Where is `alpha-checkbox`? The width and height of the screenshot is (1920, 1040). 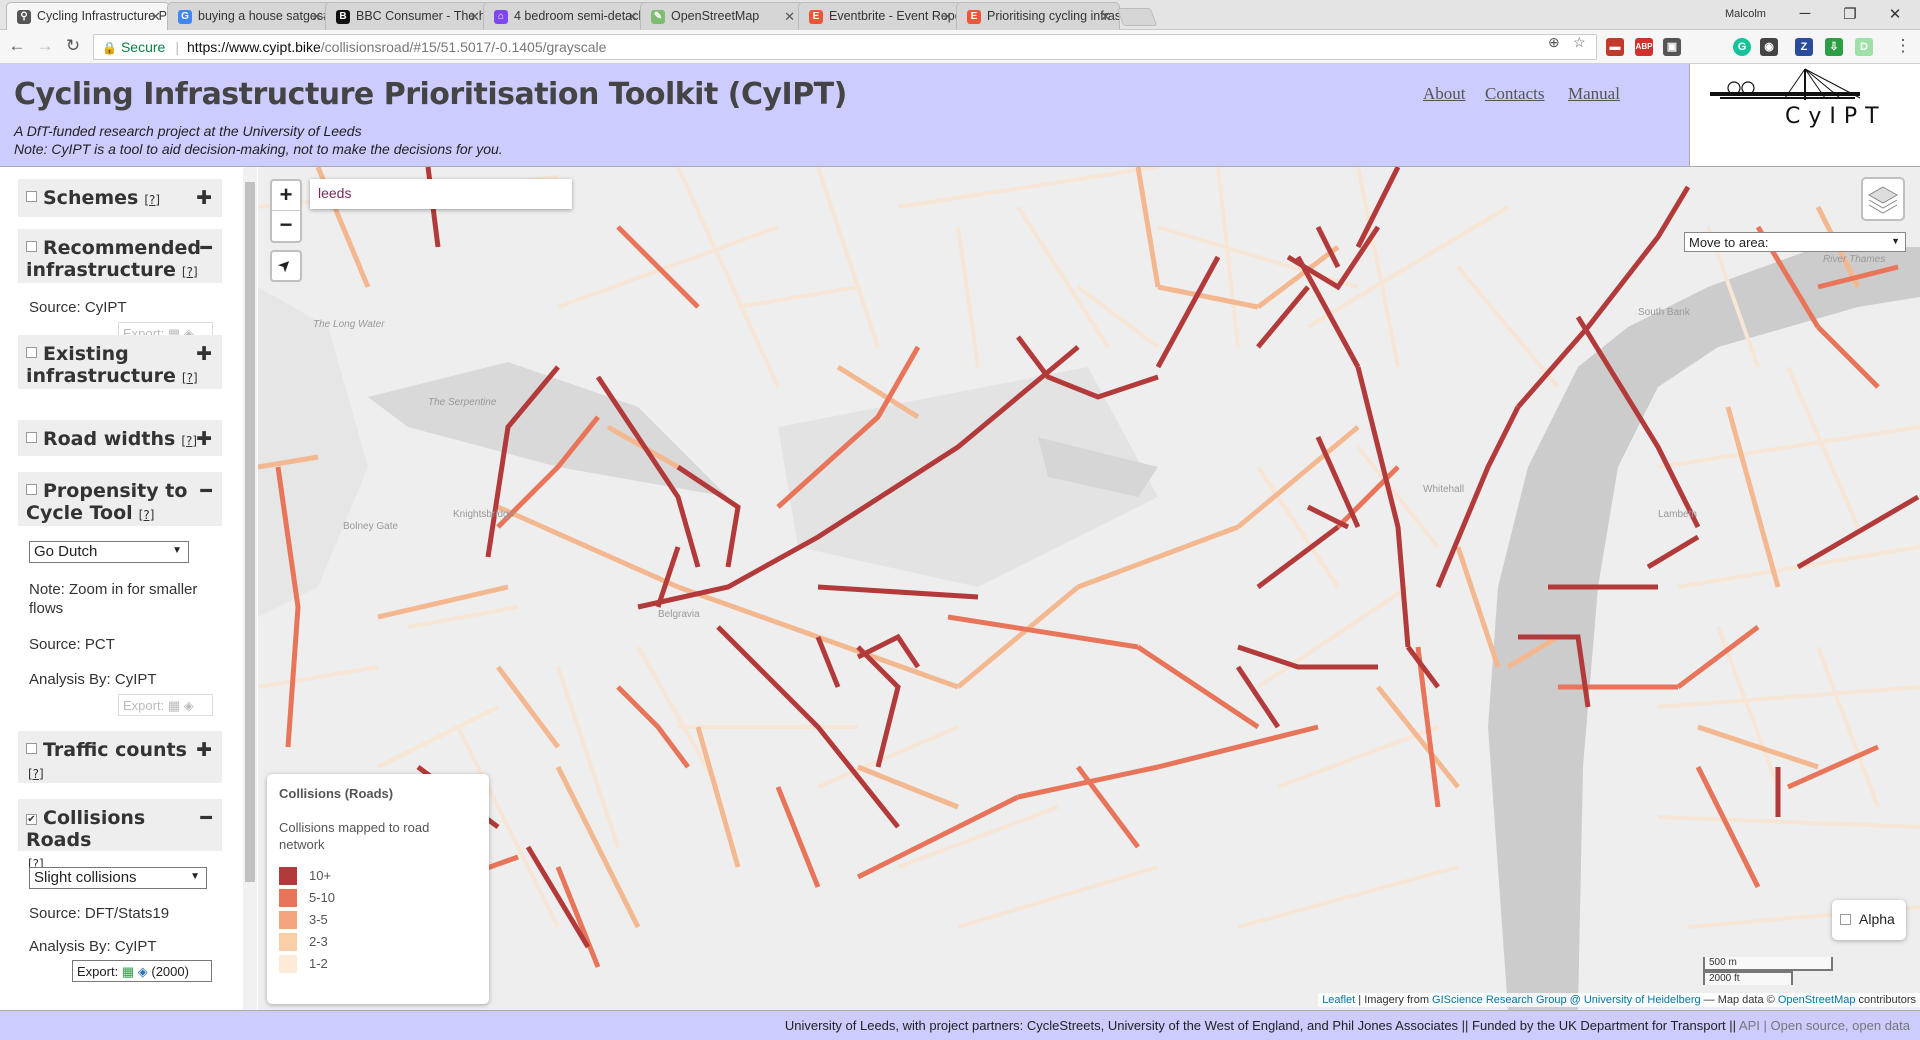 alpha-checkbox is located at coordinates (1845, 919).